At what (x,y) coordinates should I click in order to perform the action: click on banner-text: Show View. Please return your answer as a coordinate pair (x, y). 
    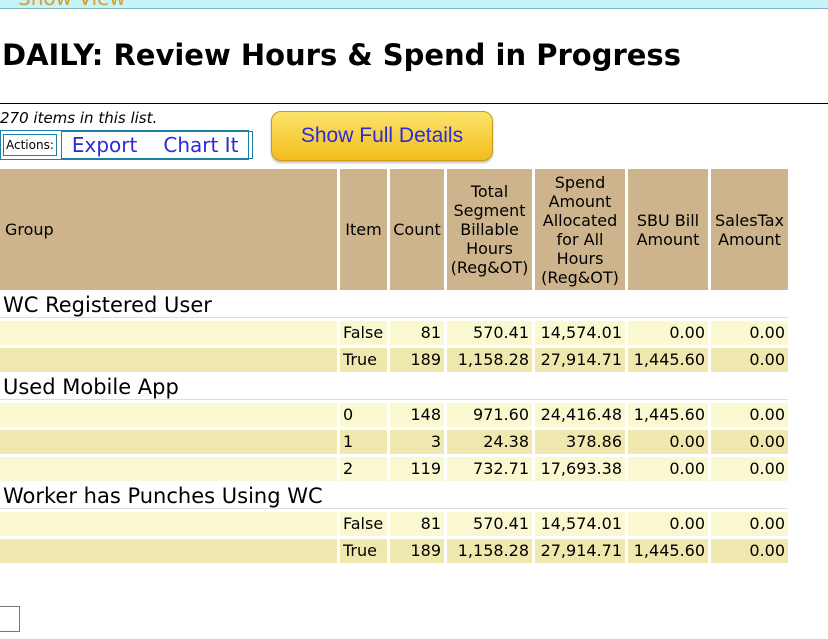
    Looking at the image, I should click on (72, 5).